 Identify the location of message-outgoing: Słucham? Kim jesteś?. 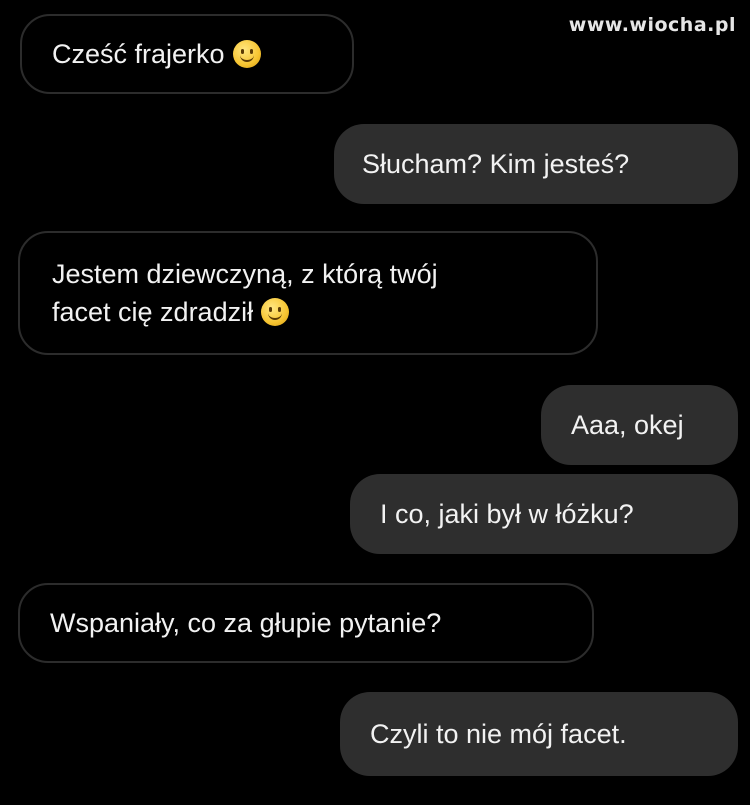
(536, 164).